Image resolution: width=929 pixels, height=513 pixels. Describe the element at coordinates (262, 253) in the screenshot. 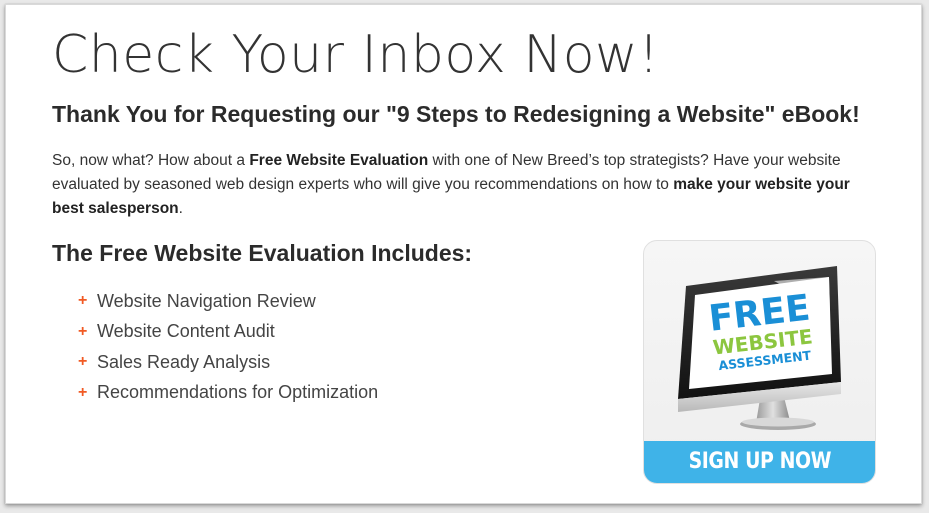

I see `includes-heading: The Free Website Evaluation Includes:` at that location.